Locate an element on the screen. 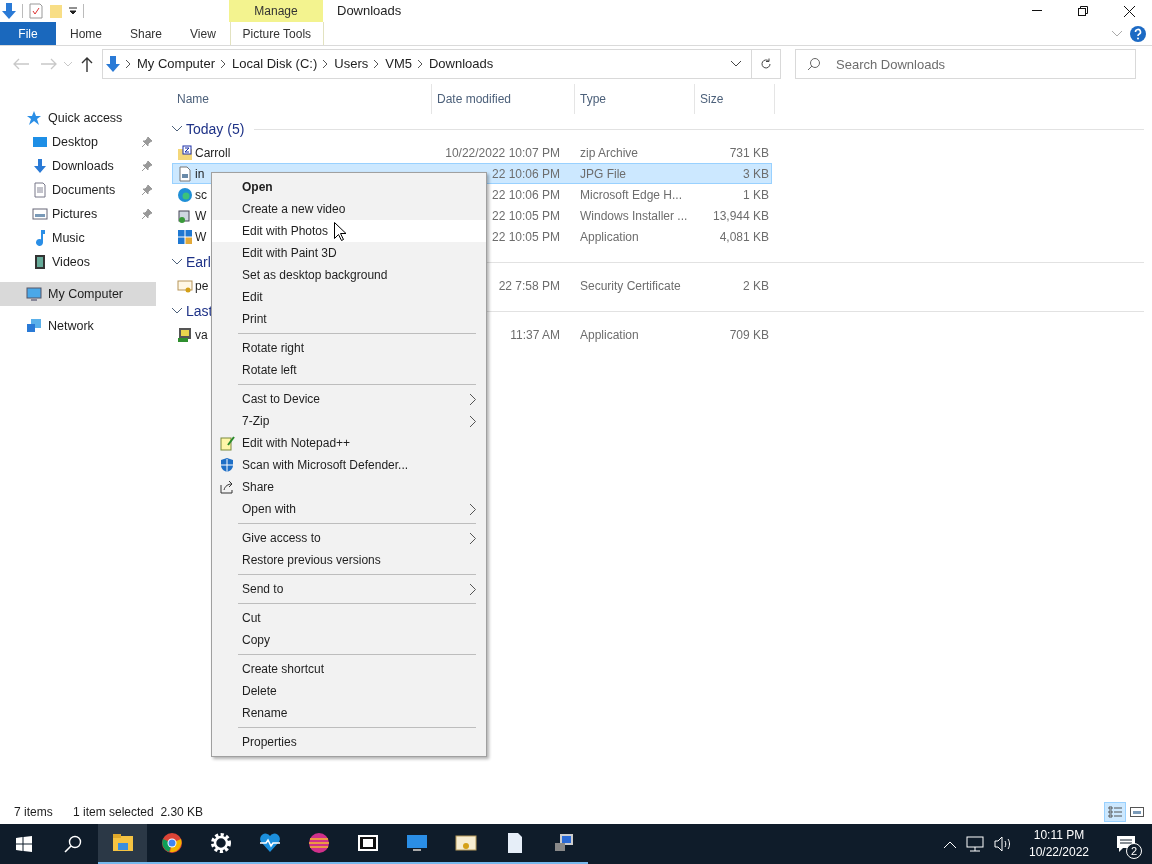 The image size is (1152, 864). menu-item-label: Create a new video is located at coordinates (294, 209).